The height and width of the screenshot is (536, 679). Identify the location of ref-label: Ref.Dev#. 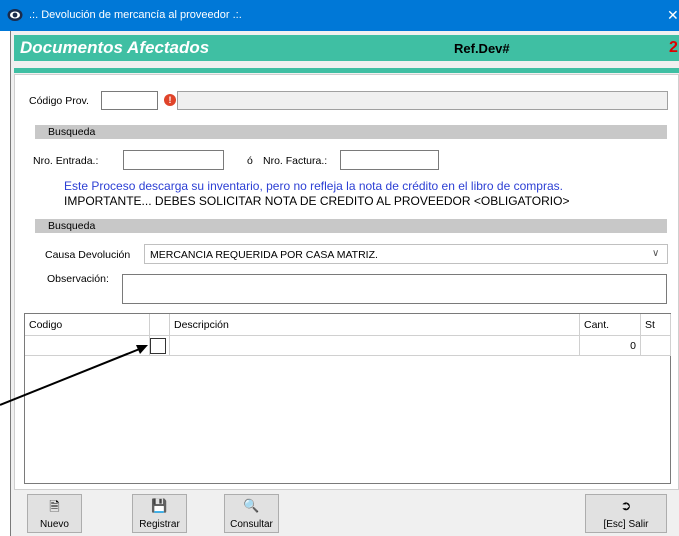
(482, 48).